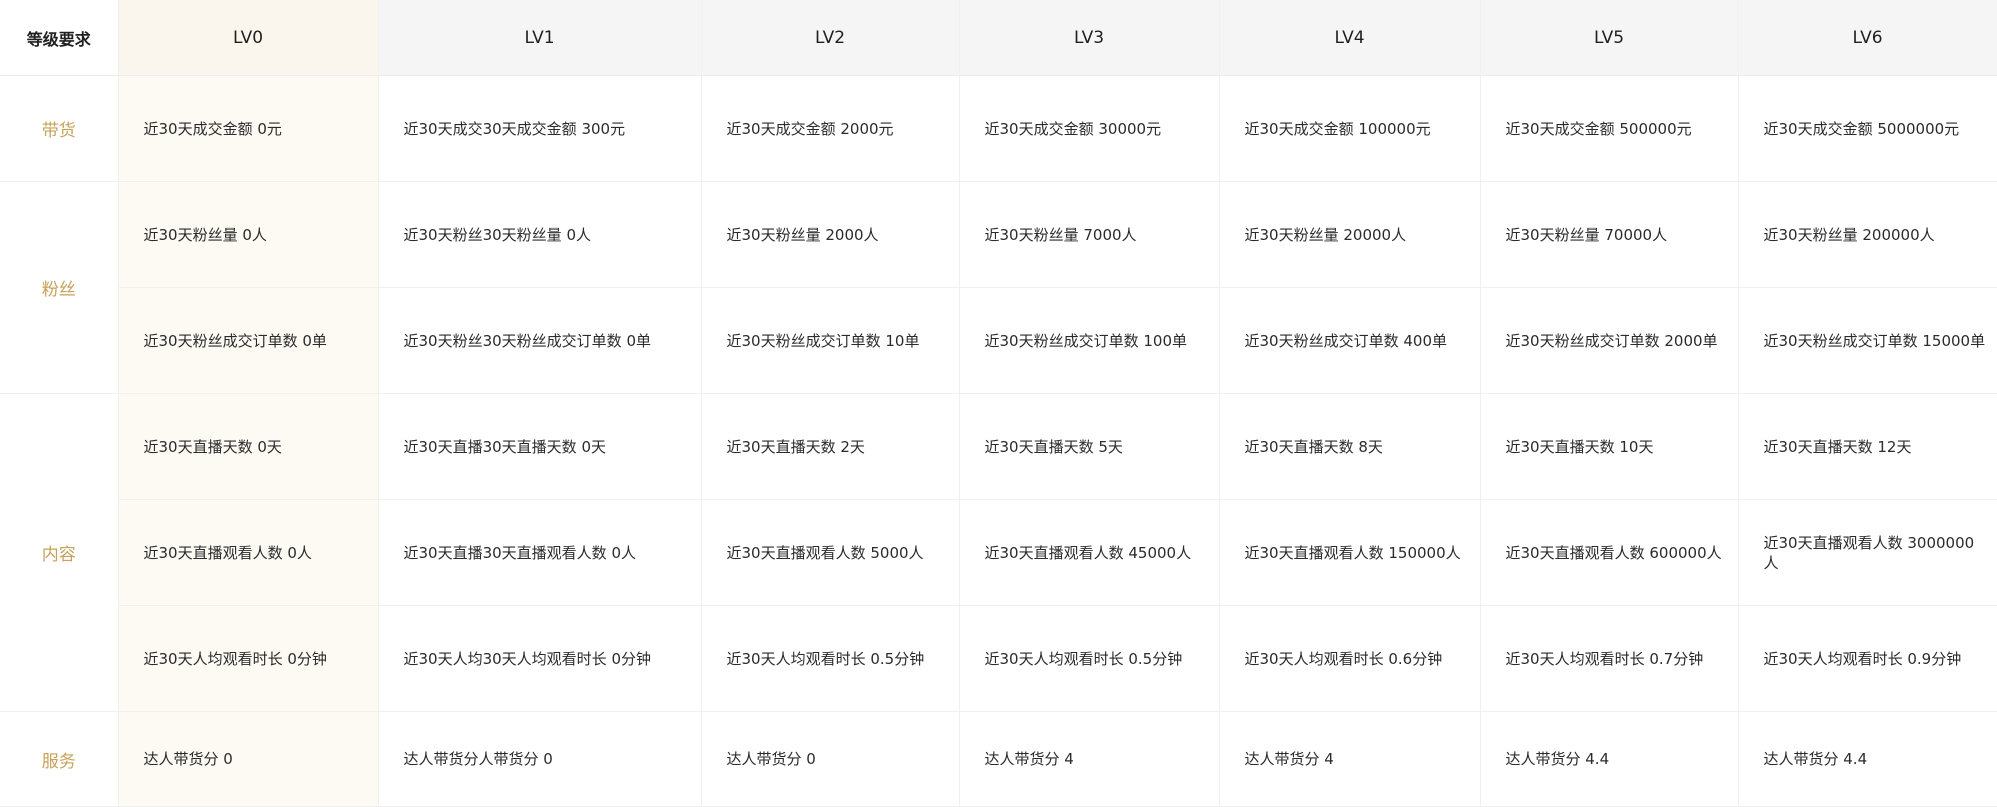  I want to click on table-cell: 近30天人均观看时长 0.6分钟, so click(1350, 658).